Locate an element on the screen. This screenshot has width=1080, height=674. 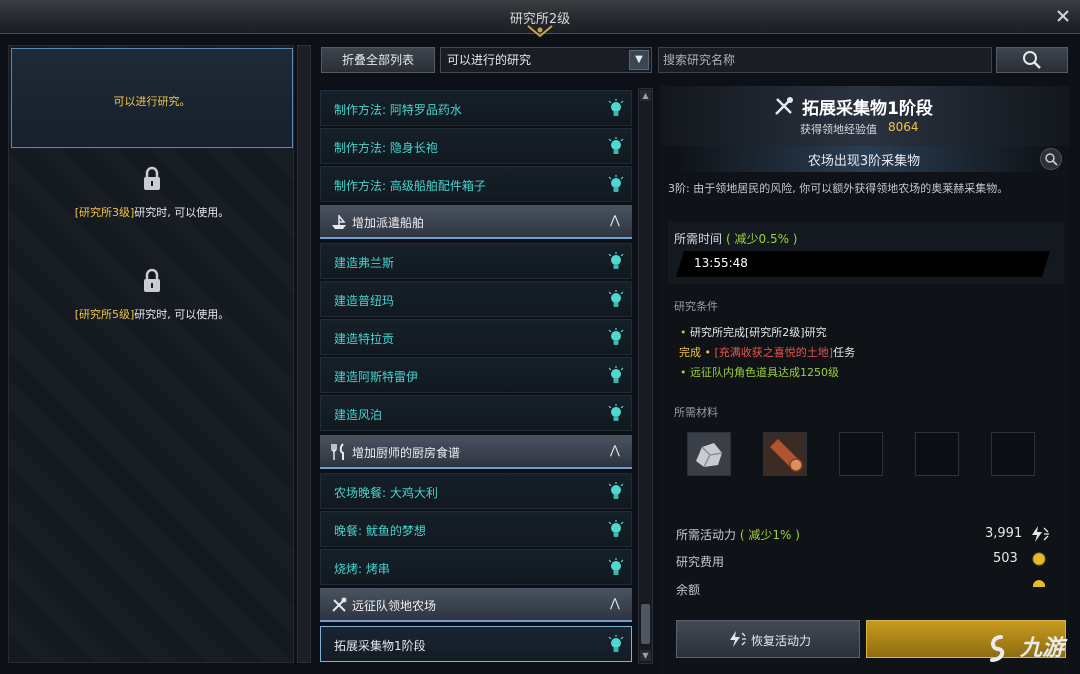
list-item: 制作方法: 高级船舶配件箱子 is located at coordinates (476, 184).